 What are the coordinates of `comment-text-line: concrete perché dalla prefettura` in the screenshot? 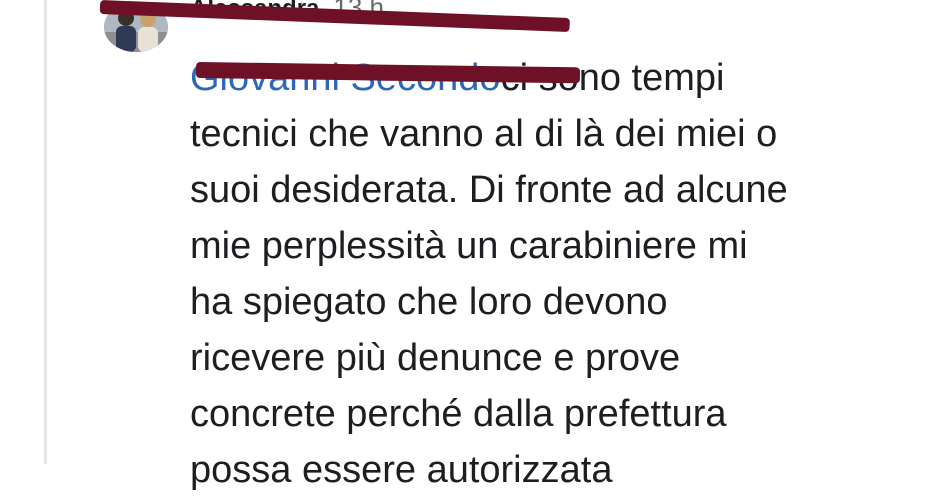 It's located at (458, 414).